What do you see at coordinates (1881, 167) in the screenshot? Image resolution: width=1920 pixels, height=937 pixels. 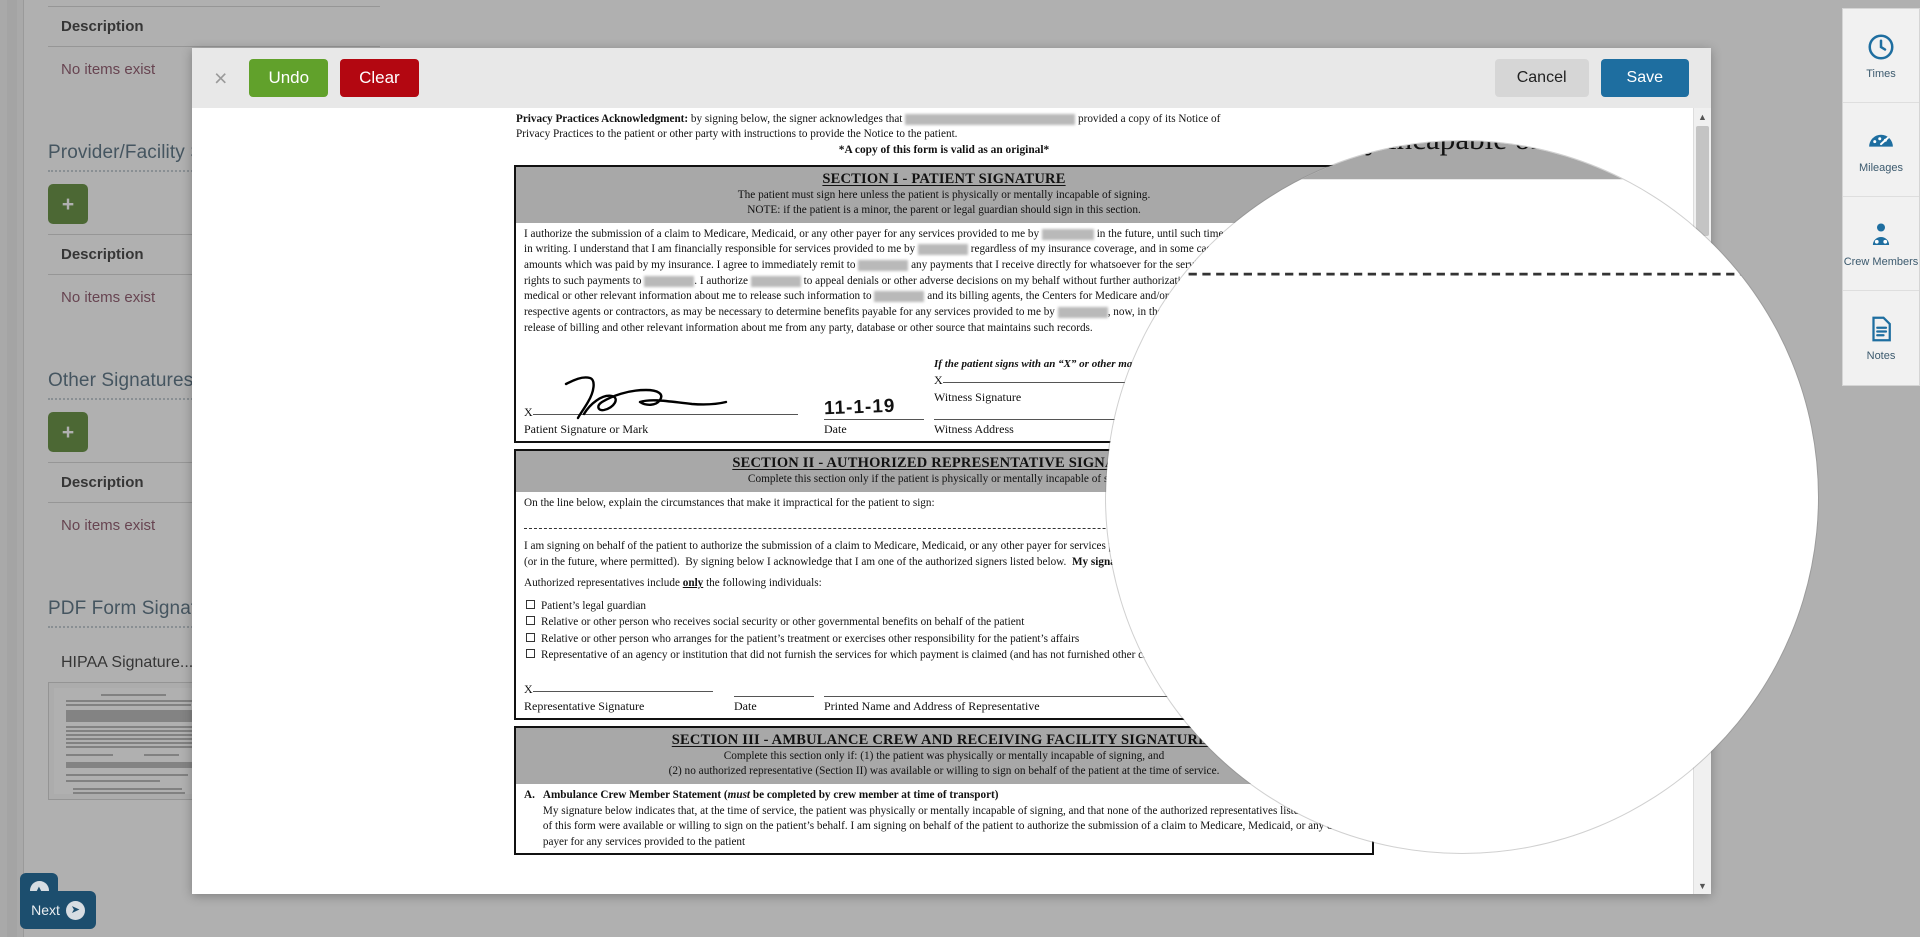 I see `tool-label-mileages: Mileages` at bounding box center [1881, 167].